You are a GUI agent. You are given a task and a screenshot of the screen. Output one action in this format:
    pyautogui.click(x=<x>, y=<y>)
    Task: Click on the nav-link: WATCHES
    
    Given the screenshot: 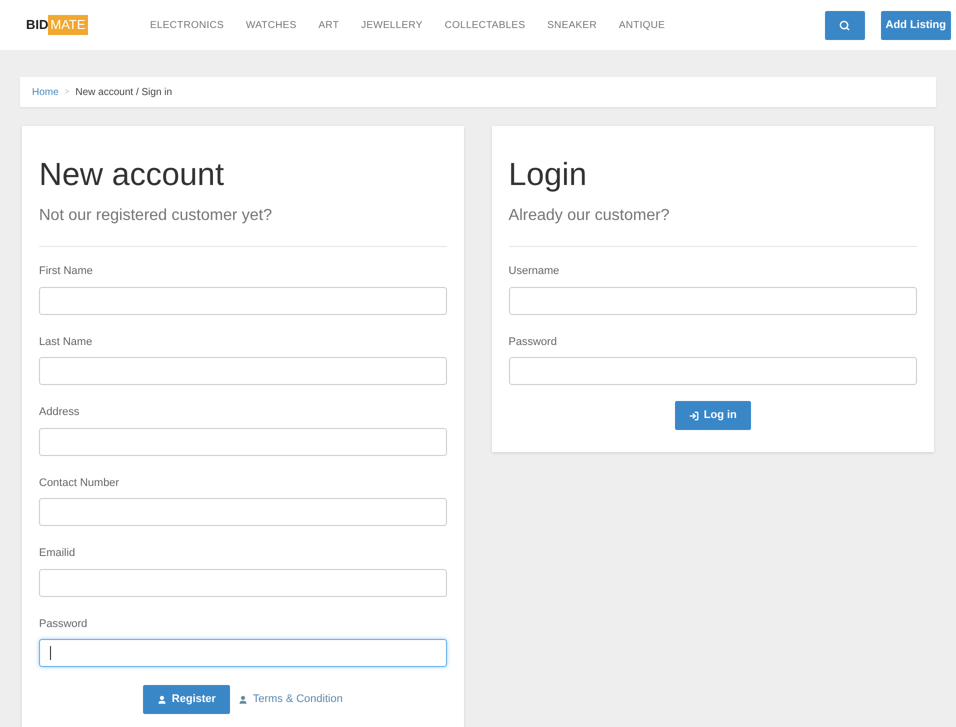 What is the action you would take?
    pyautogui.click(x=271, y=25)
    